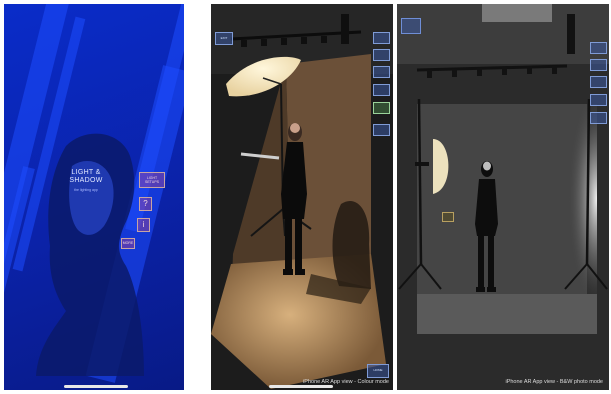 This screenshot has height=394, width=611. Describe the element at coordinates (143, 225) in the screenshot. I see `info-button: i` at that location.